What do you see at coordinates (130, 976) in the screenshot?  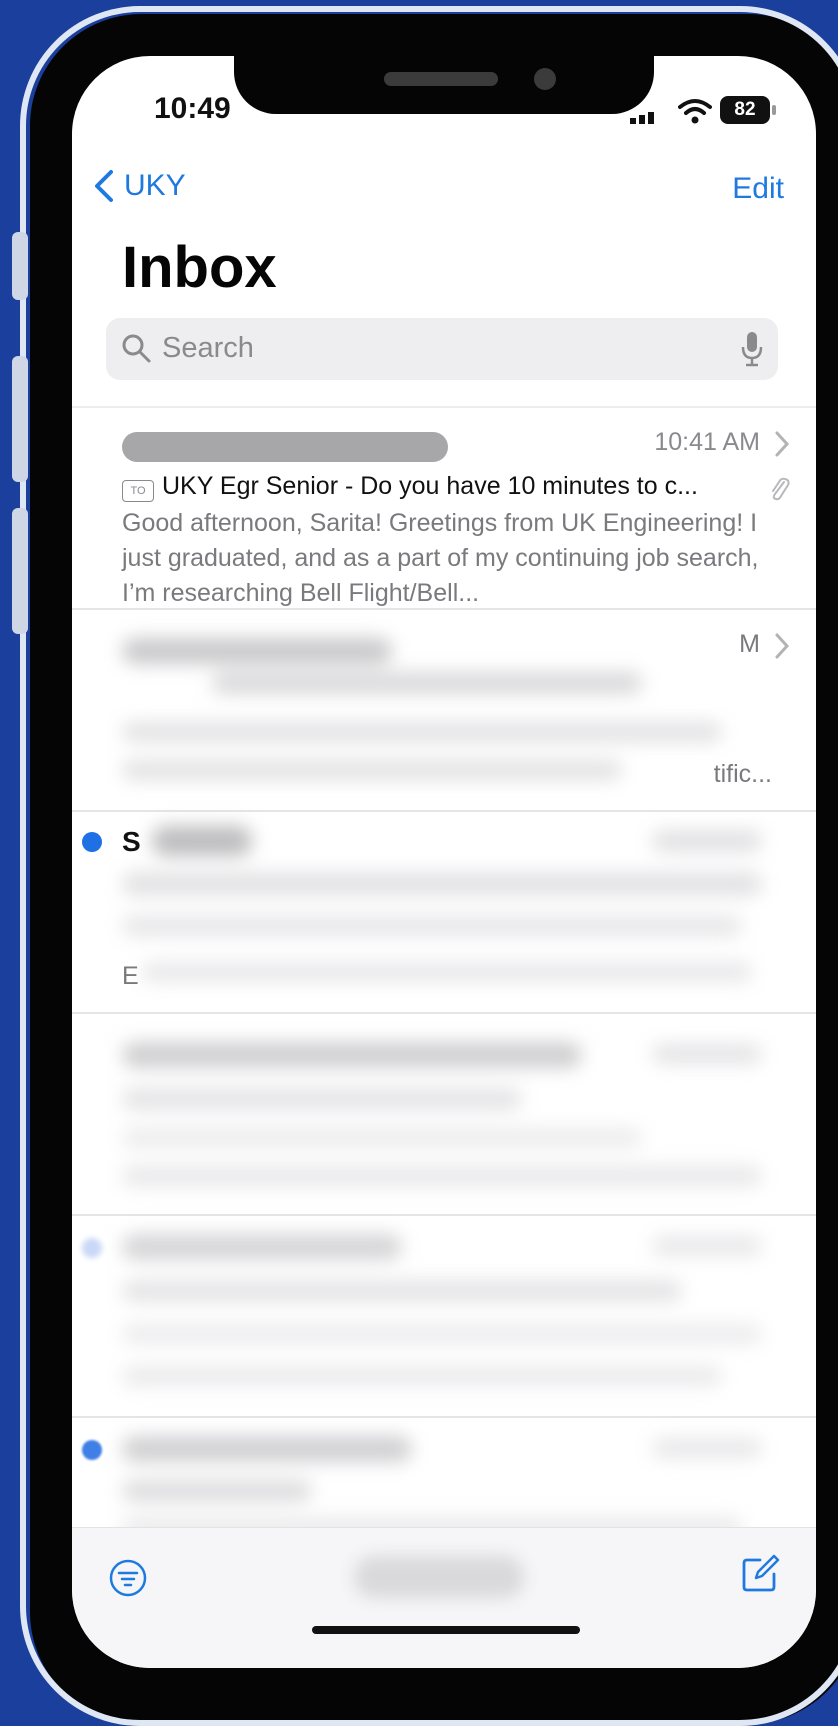 I see `mail-preview: E` at bounding box center [130, 976].